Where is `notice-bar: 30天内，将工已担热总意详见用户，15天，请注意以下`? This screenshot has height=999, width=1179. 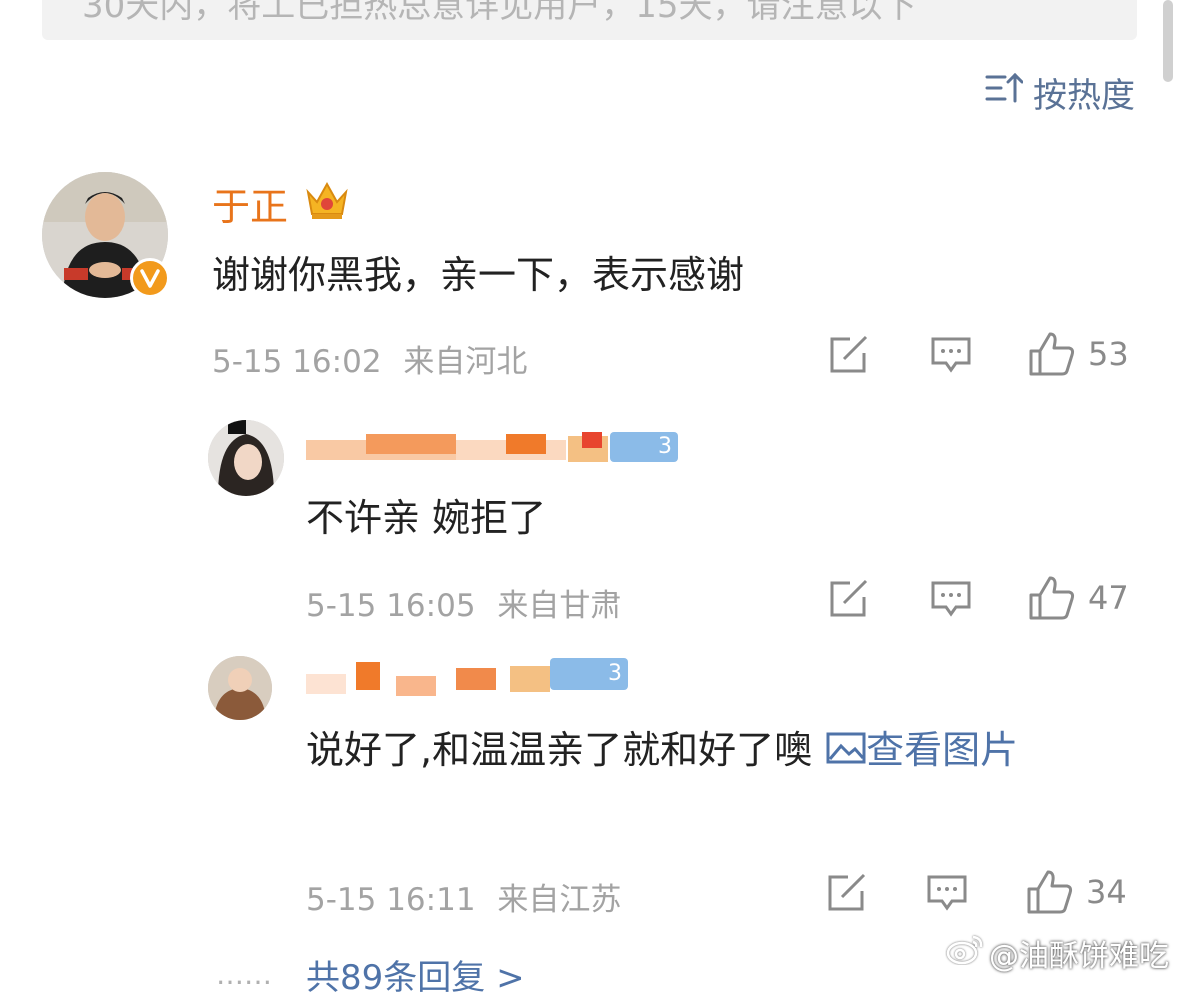 notice-bar: 30天内，将工已担热总意详见用户，15天，请注意以下 is located at coordinates (589, 20).